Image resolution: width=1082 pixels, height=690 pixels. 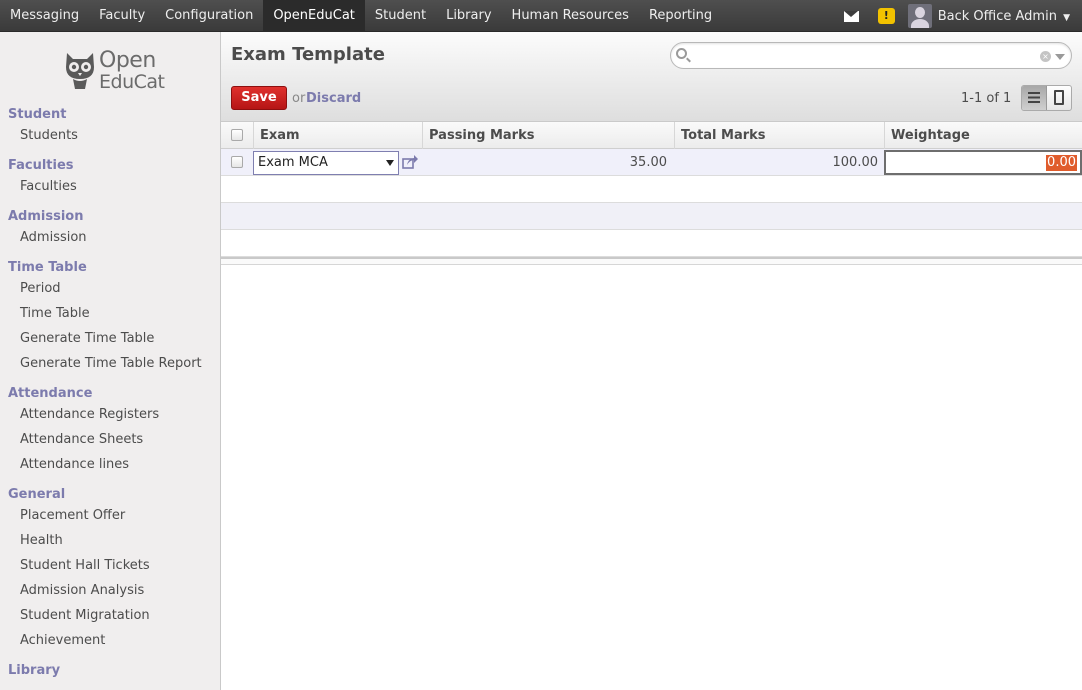 I want to click on menu-faculty: Faculty, so click(x=122, y=16).